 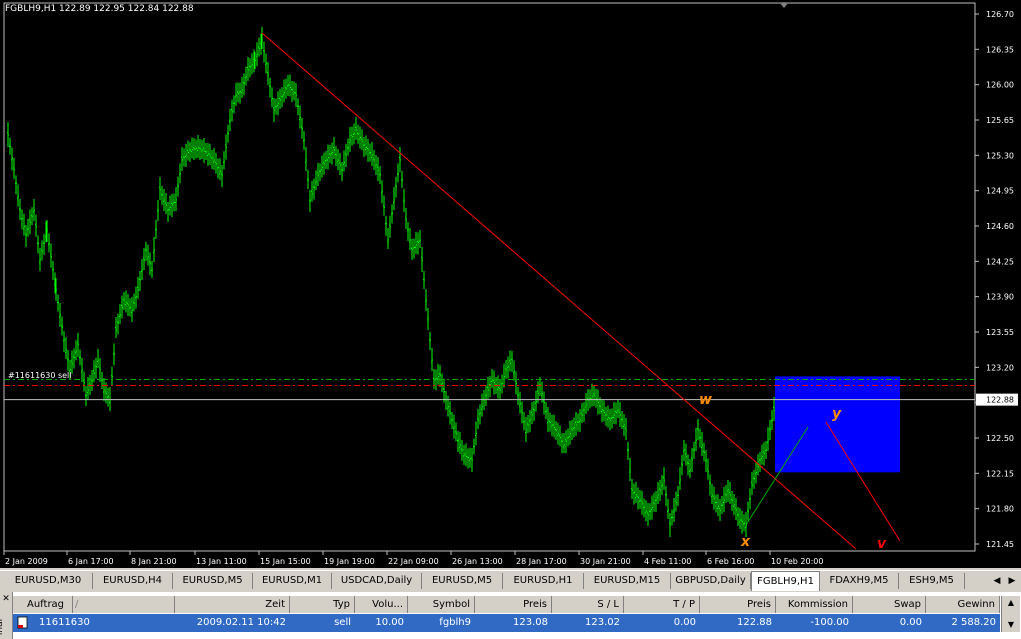 What do you see at coordinates (1000, 438) in the screenshot?
I see `price-tick-label: 122.50` at bounding box center [1000, 438].